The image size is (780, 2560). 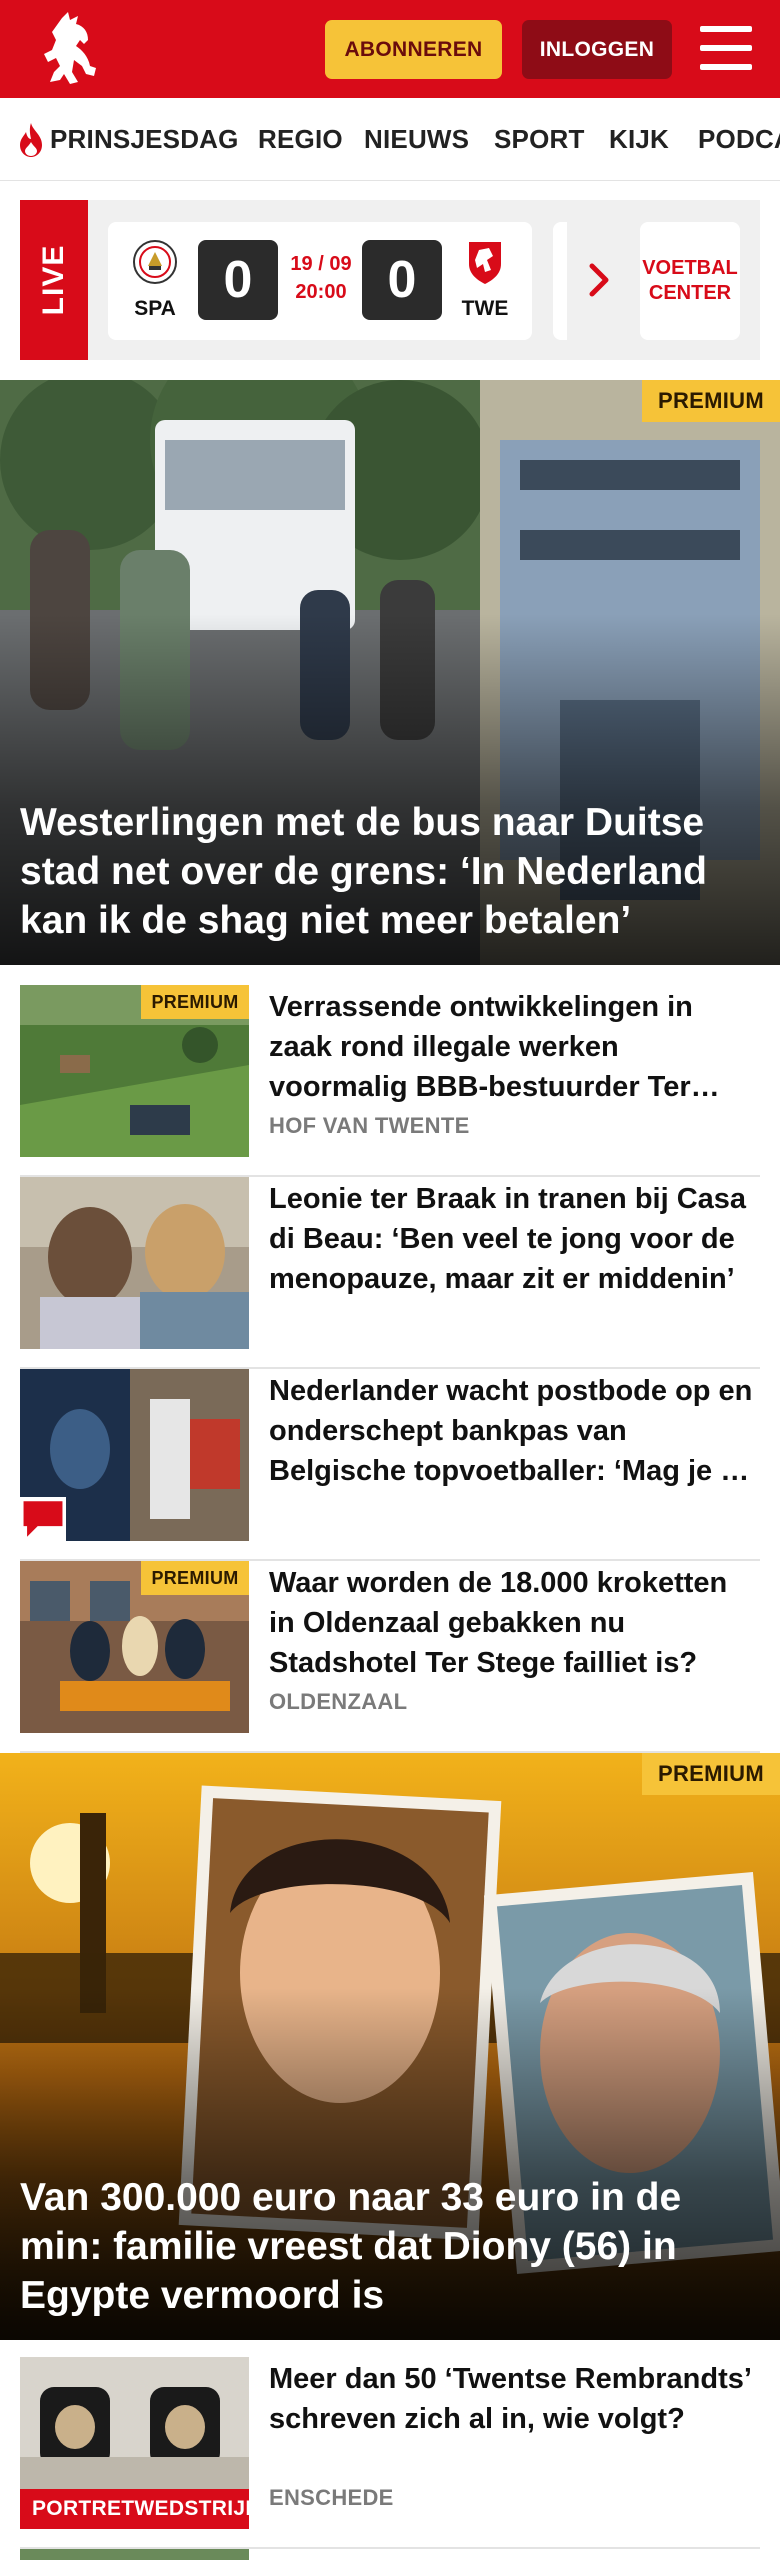 I want to click on article-thumbnail-partial, so click(x=134, y=2554).